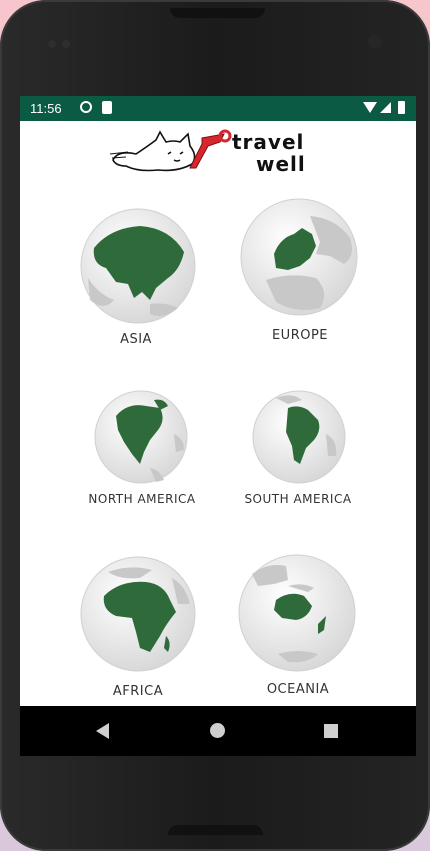 The width and height of the screenshot is (430, 851). What do you see at coordinates (138, 614) in the screenshot?
I see `globe-africa-icon` at bounding box center [138, 614].